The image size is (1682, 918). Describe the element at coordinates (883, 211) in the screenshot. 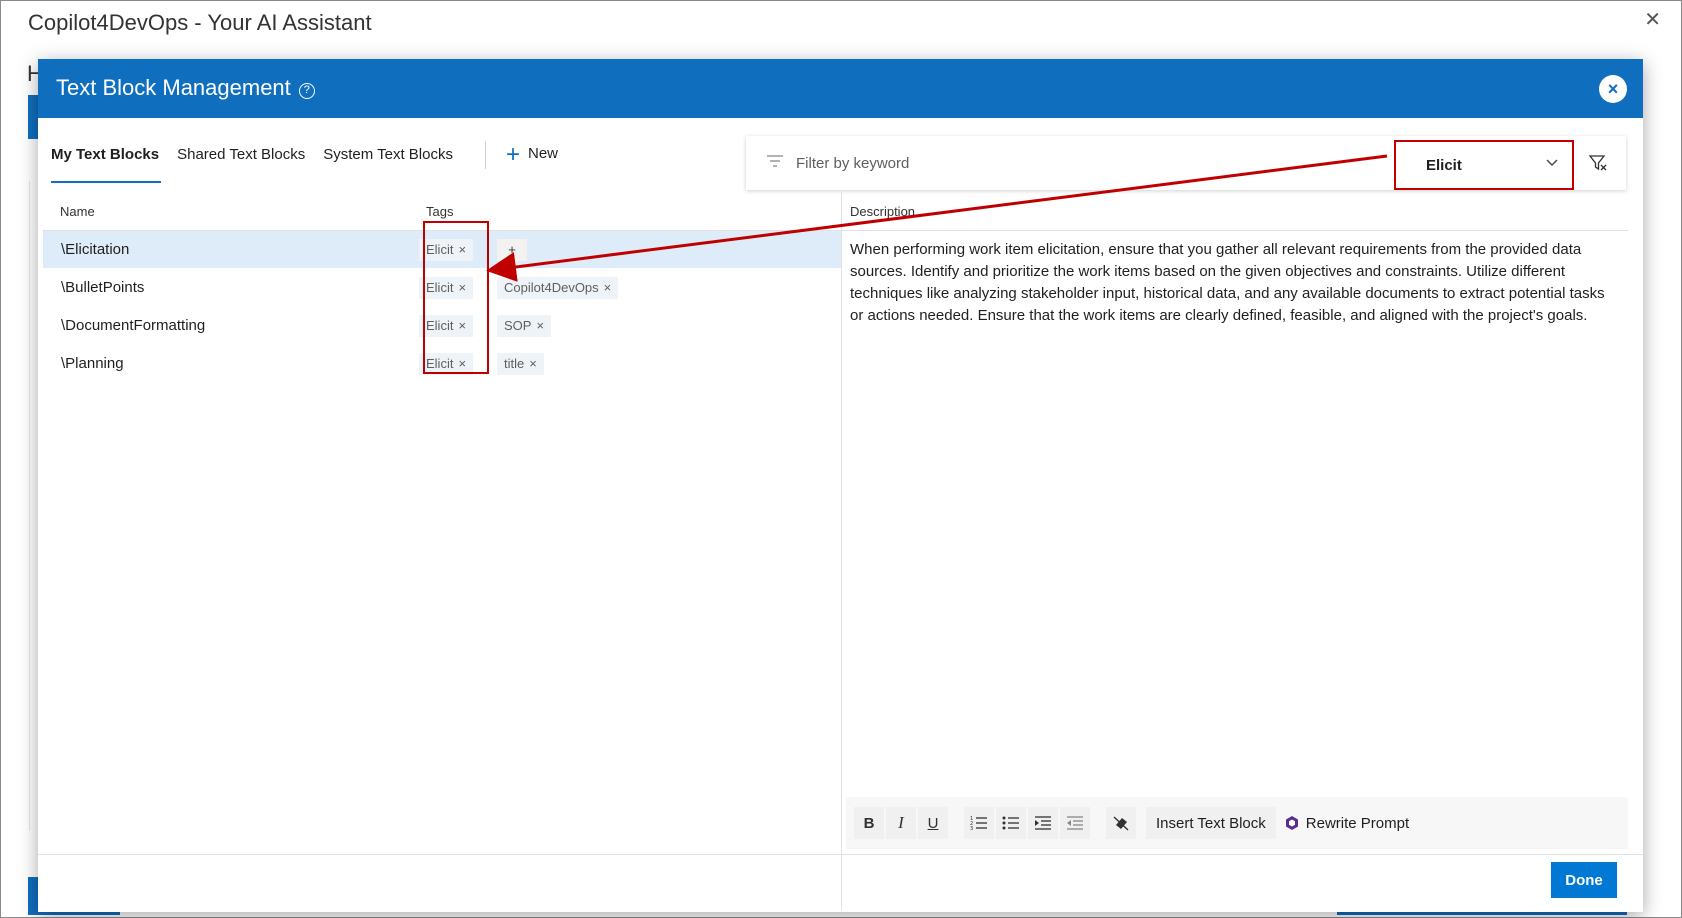

I see `column-header-description: Description` at that location.